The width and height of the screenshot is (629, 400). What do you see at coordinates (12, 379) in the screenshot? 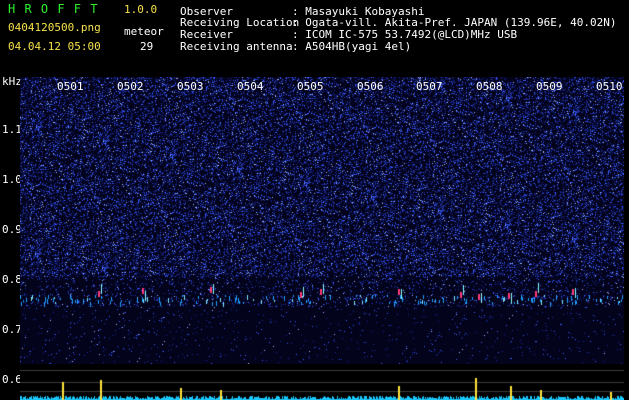
I see `y-tick-label: 0.6` at bounding box center [12, 379].